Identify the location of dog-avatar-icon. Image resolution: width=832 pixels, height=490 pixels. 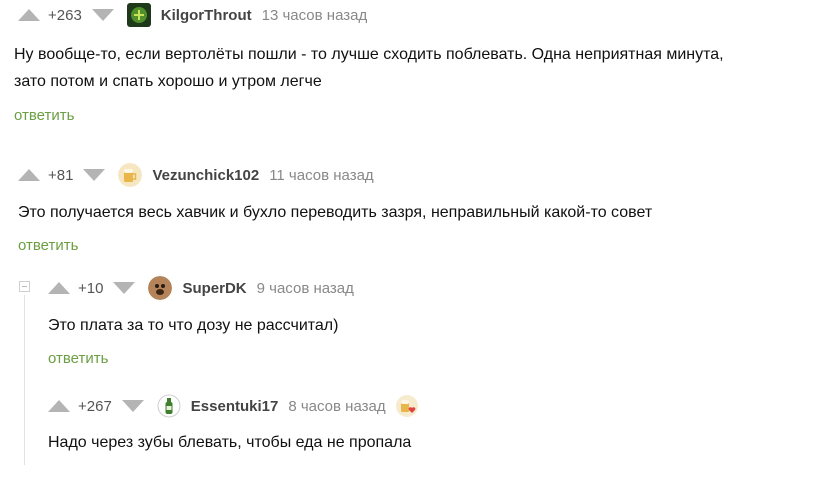
(160, 288).